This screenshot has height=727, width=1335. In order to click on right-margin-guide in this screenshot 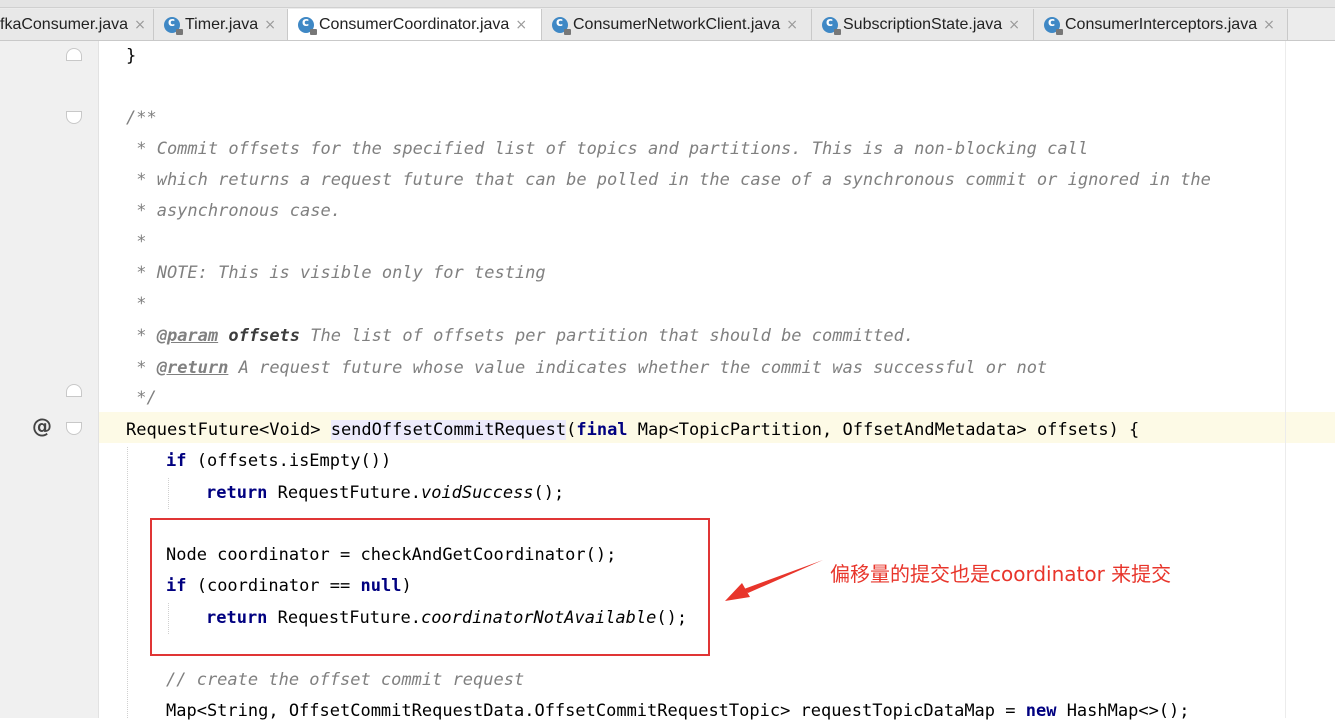, I will do `click(1285, 379)`.